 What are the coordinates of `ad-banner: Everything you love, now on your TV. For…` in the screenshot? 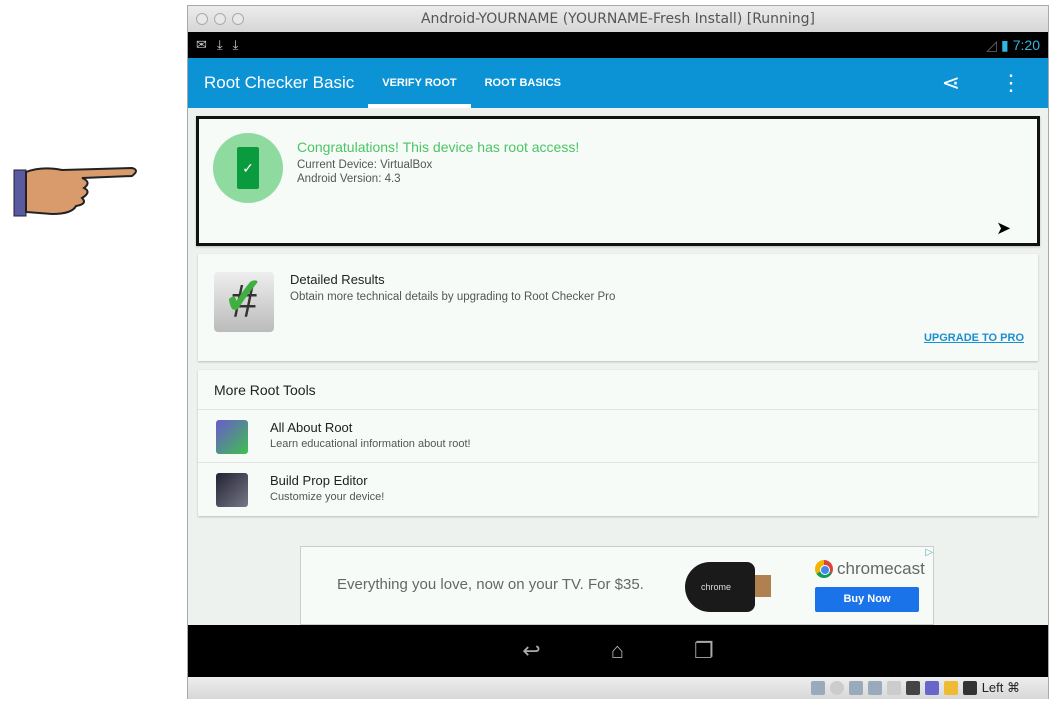 It's located at (617, 585).